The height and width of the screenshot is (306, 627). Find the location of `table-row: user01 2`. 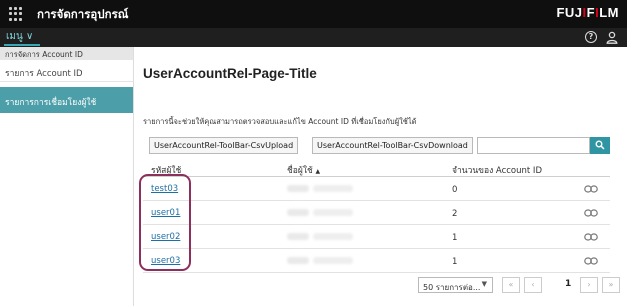

table-row: user01 2 is located at coordinates (376, 213).